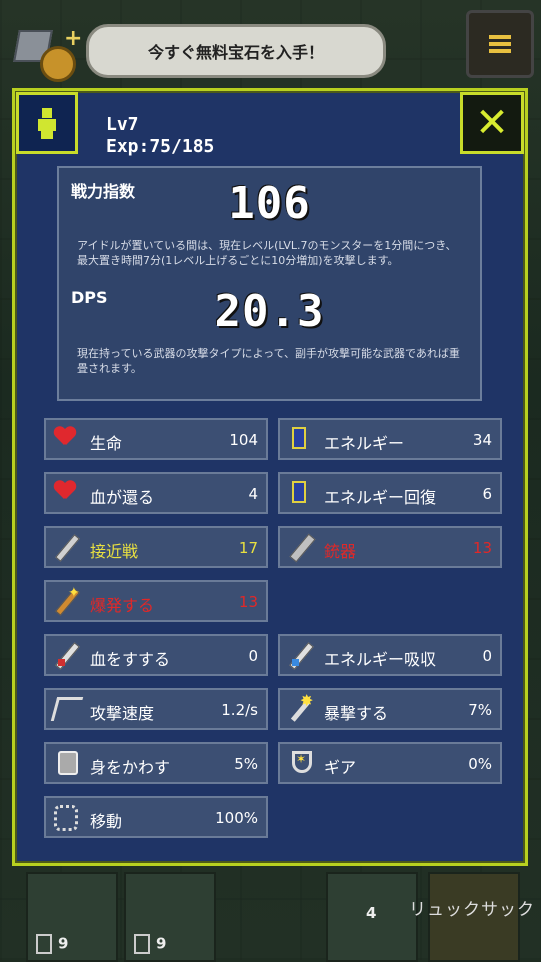  What do you see at coordinates (106, 821) in the screenshot?
I see `stat-name: 移動` at bounding box center [106, 821].